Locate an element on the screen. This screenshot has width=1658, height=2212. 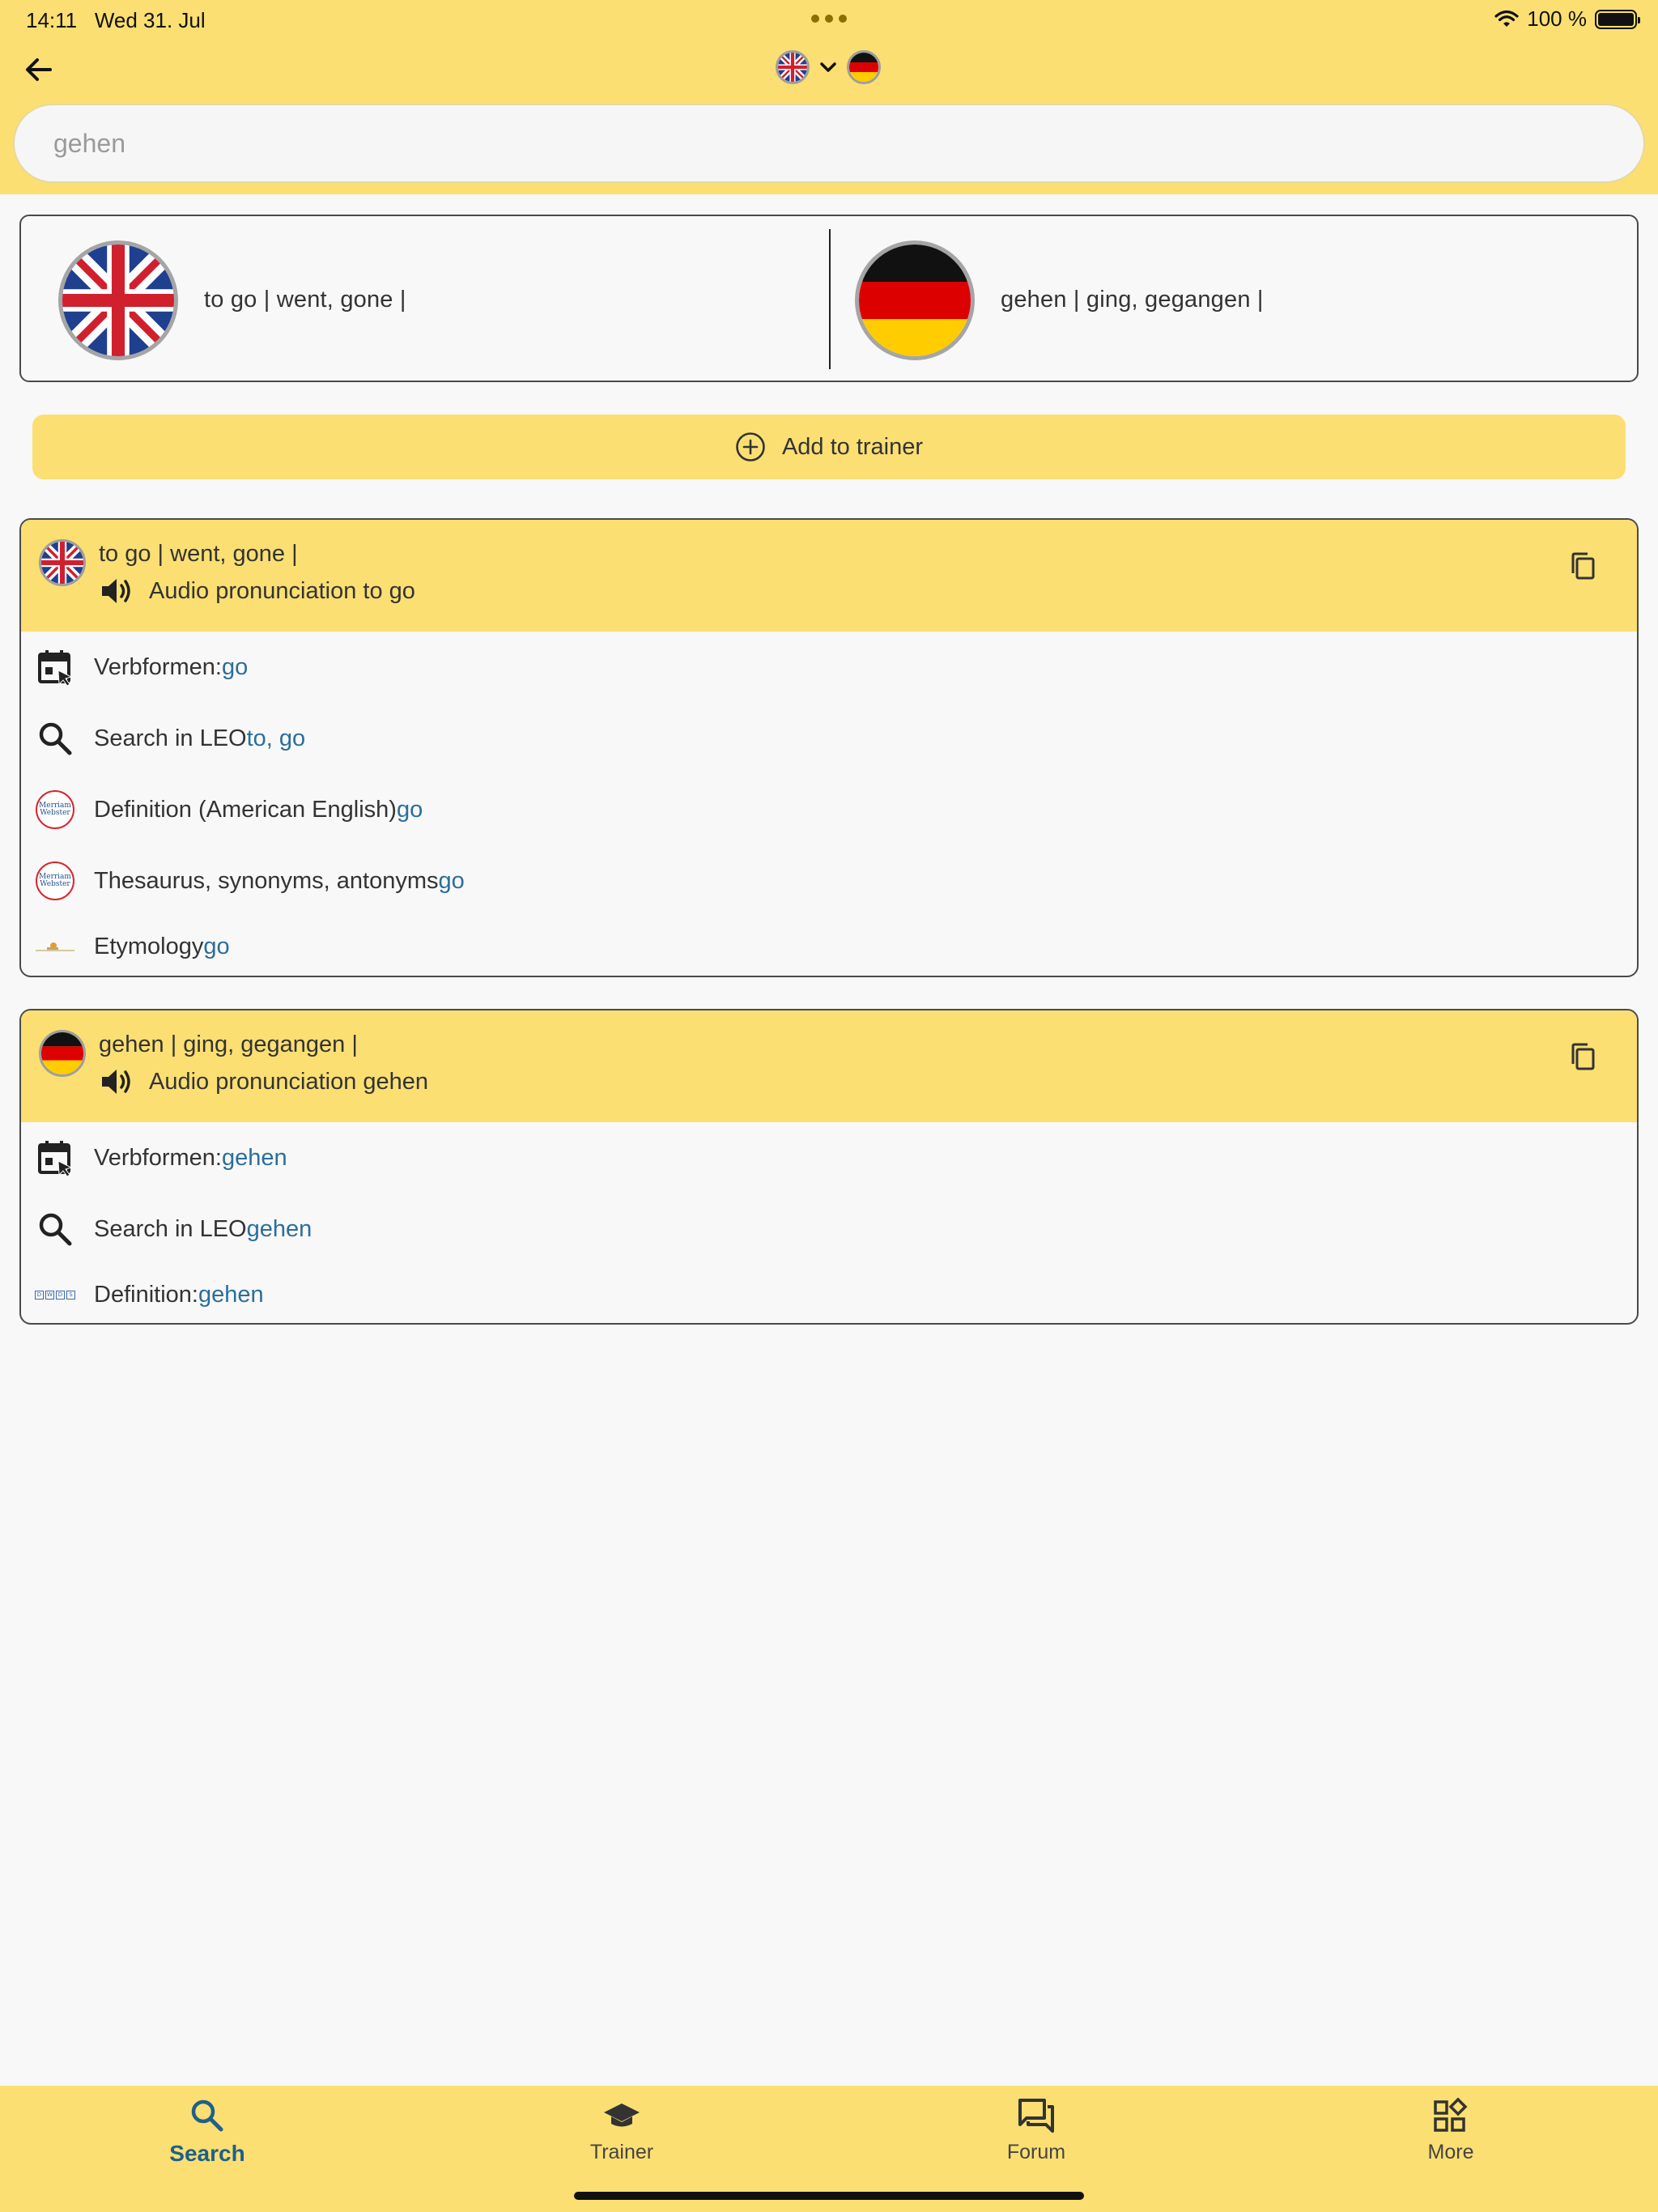
status-bar: 14:11 Wed 31. Jul 100 % is located at coordinates (829, 19).